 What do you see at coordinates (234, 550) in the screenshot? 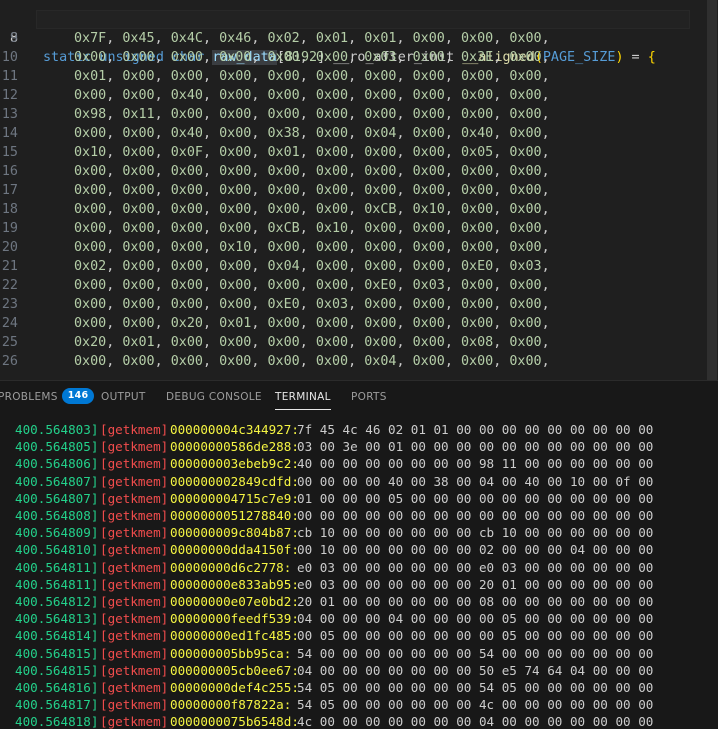
I see `memory-address: 00000000dda4150f:` at bounding box center [234, 550].